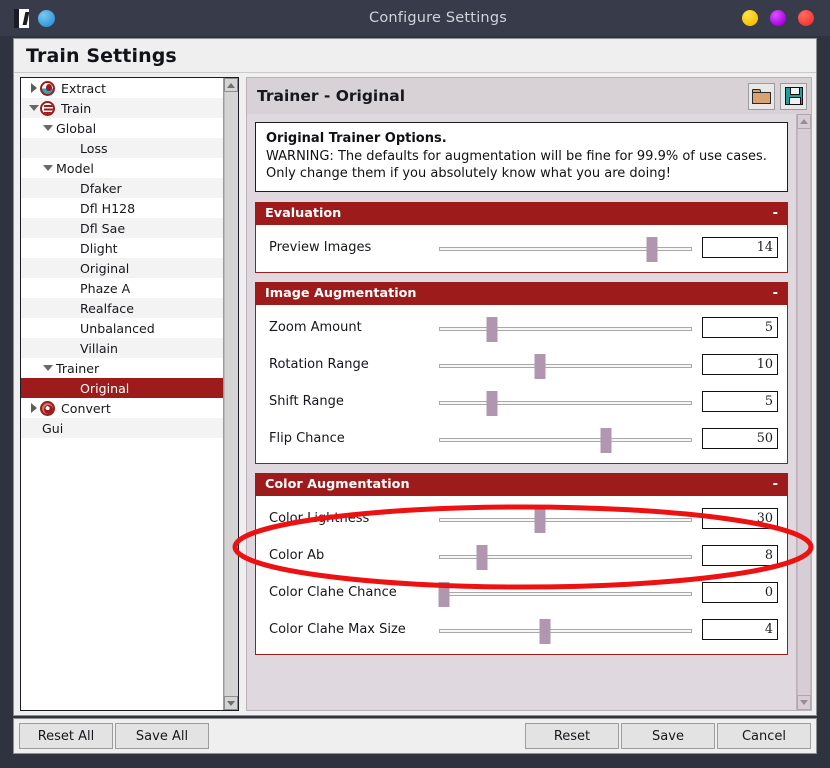  What do you see at coordinates (521, 214) in the screenshot?
I see `section-header: Evaluation -` at bounding box center [521, 214].